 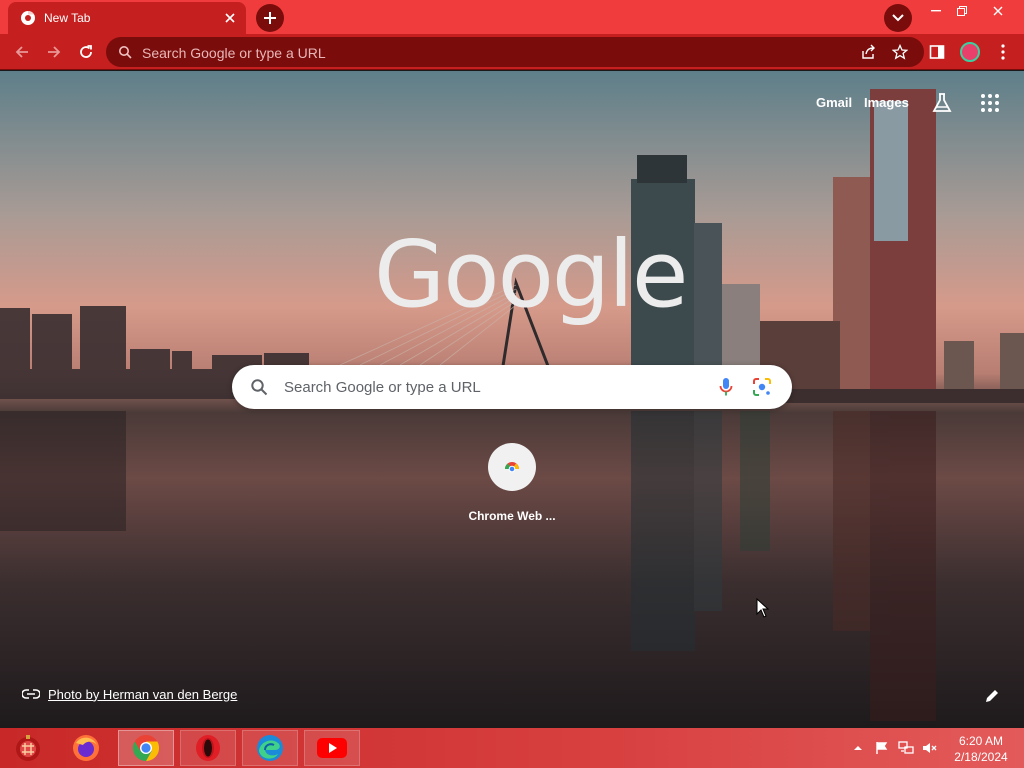 I want to click on forward-button, so click(x=54, y=52).